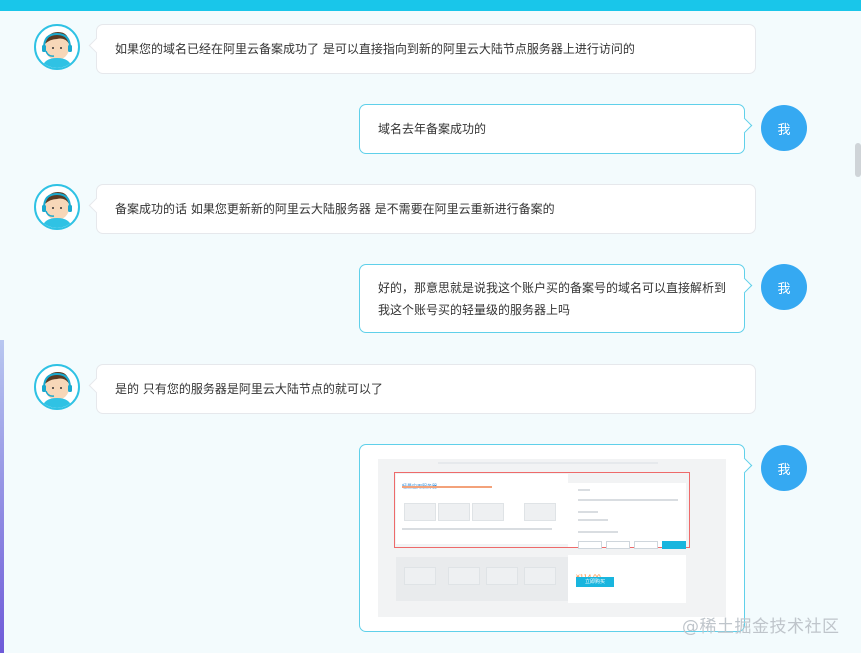  I want to click on message-bubble-agent: 备案成功的话 如果您更新新的阿里云大陆服务器 是不需要在阿里云重新进行备案的, so click(426, 209).